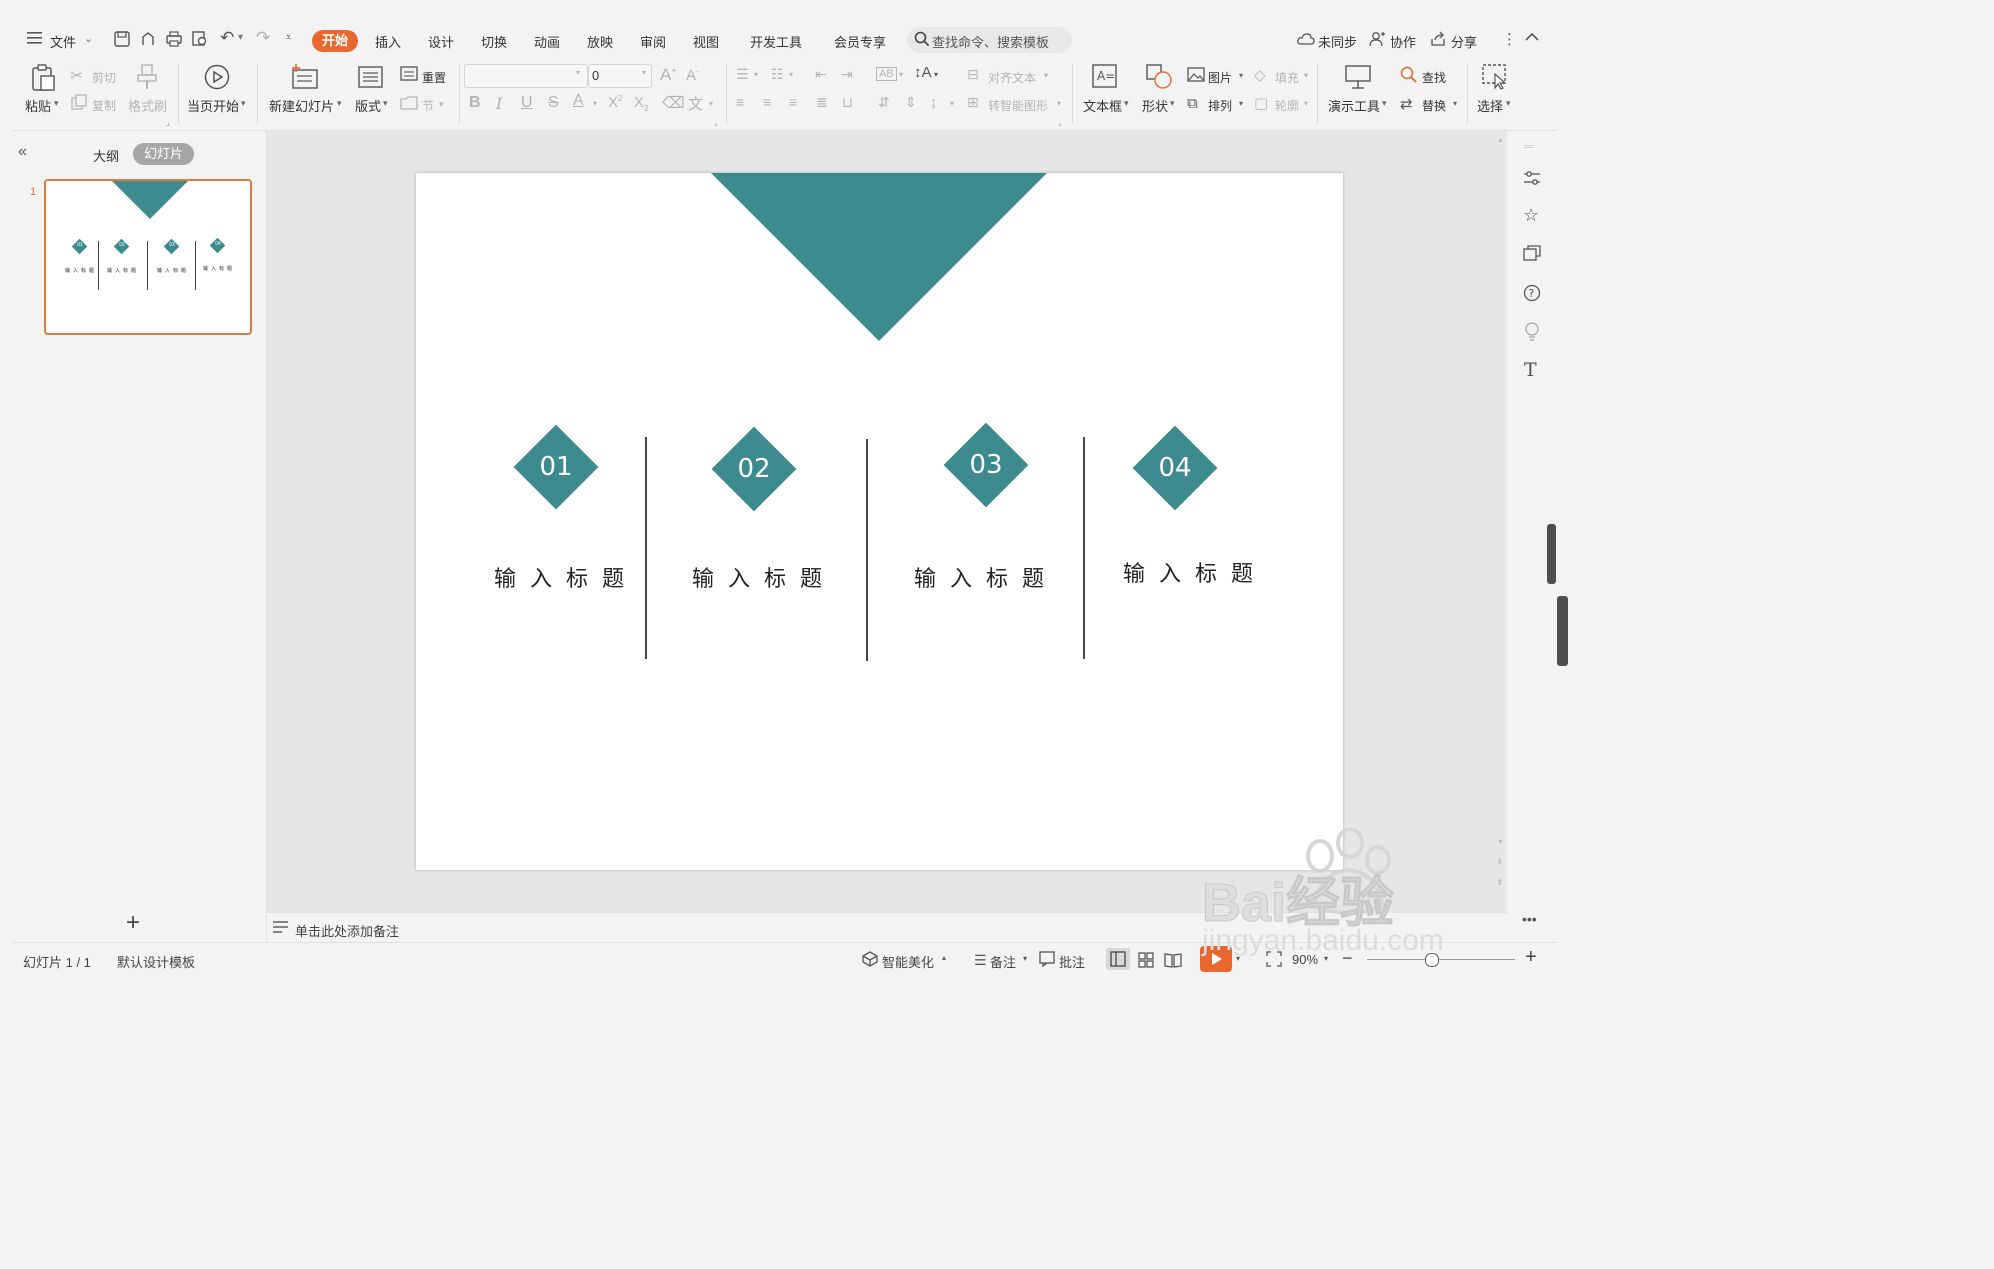 The image size is (1994, 1269). Describe the element at coordinates (79, 103) in the screenshot. I see `copy-icon` at that location.